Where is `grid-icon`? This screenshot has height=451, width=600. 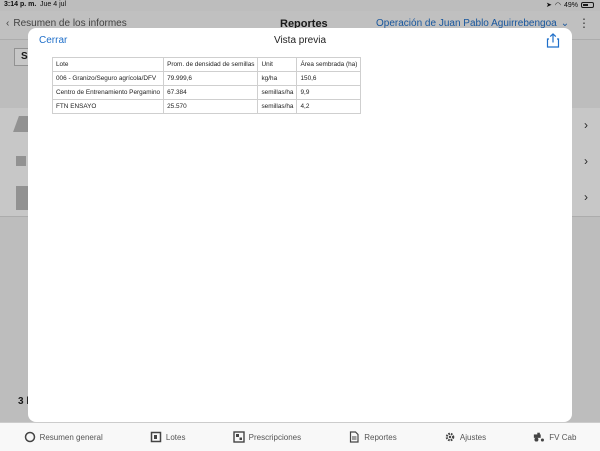
grid-icon is located at coordinates (238, 437).